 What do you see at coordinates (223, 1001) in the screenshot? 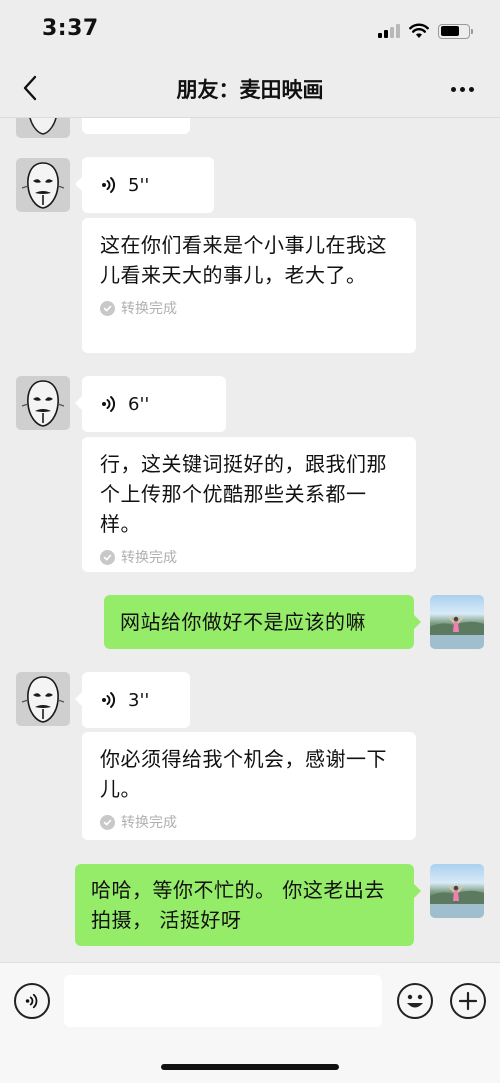
I see `message-input` at bounding box center [223, 1001].